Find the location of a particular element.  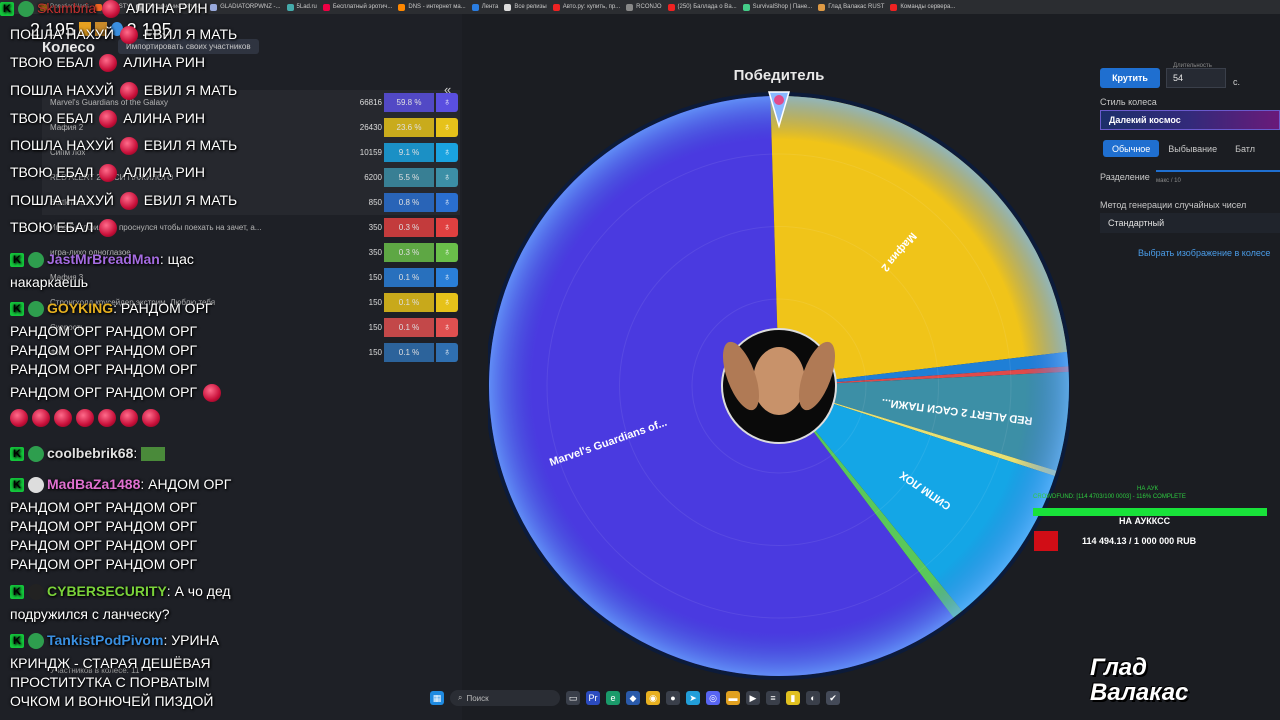

mode-tabs: Обычное Выбывание Батл is located at coordinates (1183, 148).